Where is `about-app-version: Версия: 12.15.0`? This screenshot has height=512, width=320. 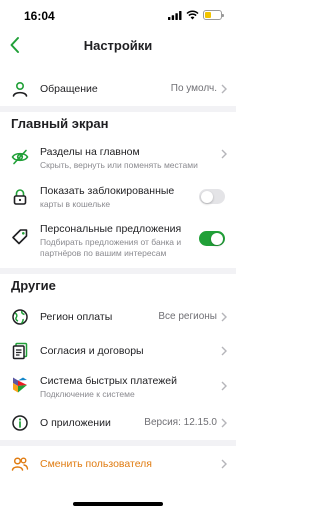
about-app-version: Версия: 12.15.0 is located at coordinates (180, 422).